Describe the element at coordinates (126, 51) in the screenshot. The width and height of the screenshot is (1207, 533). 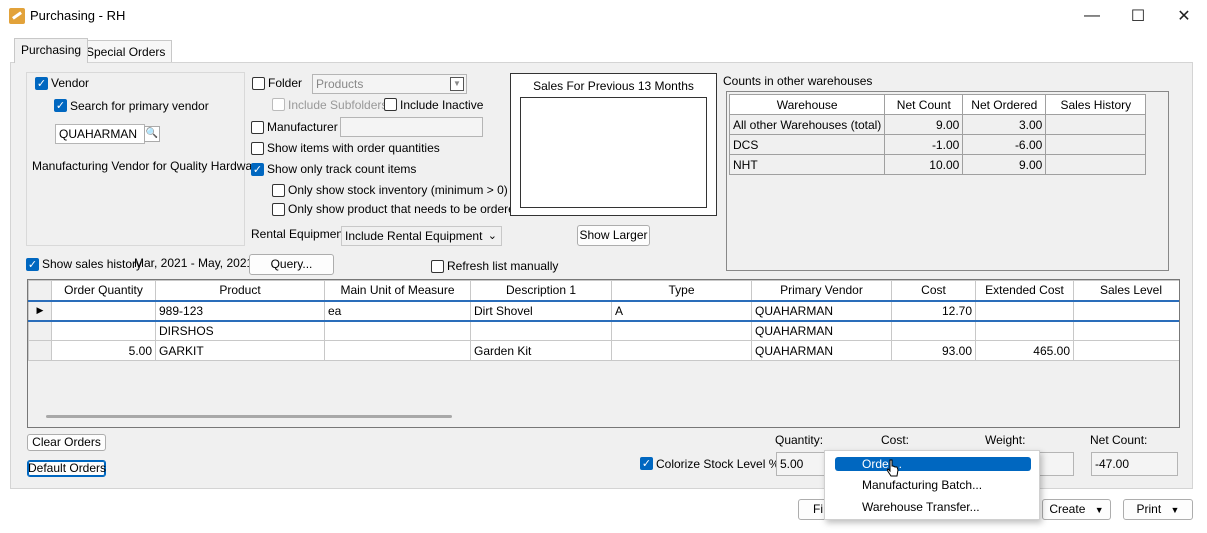
I see `tab-special-orders: Special Orders` at that location.